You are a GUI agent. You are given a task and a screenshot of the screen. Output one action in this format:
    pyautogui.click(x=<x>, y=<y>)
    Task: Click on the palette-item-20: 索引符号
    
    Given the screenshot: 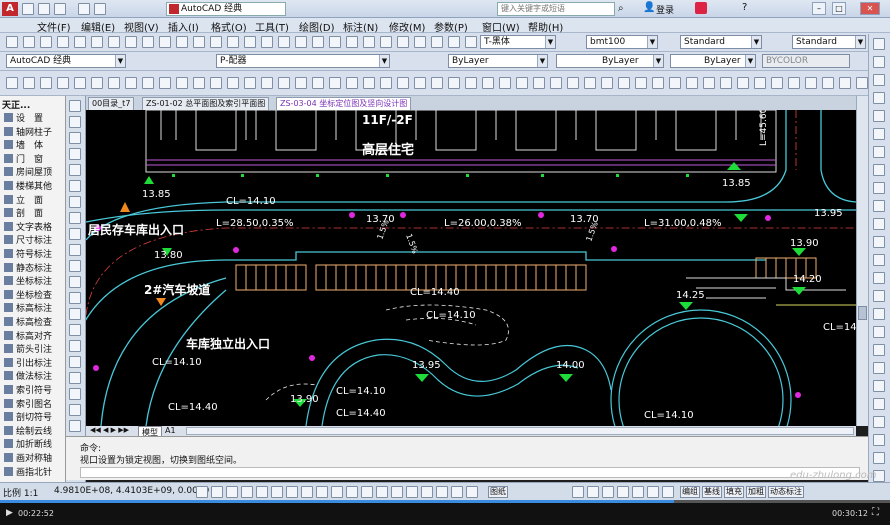 What is the action you would take?
    pyautogui.click(x=28, y=389)
    